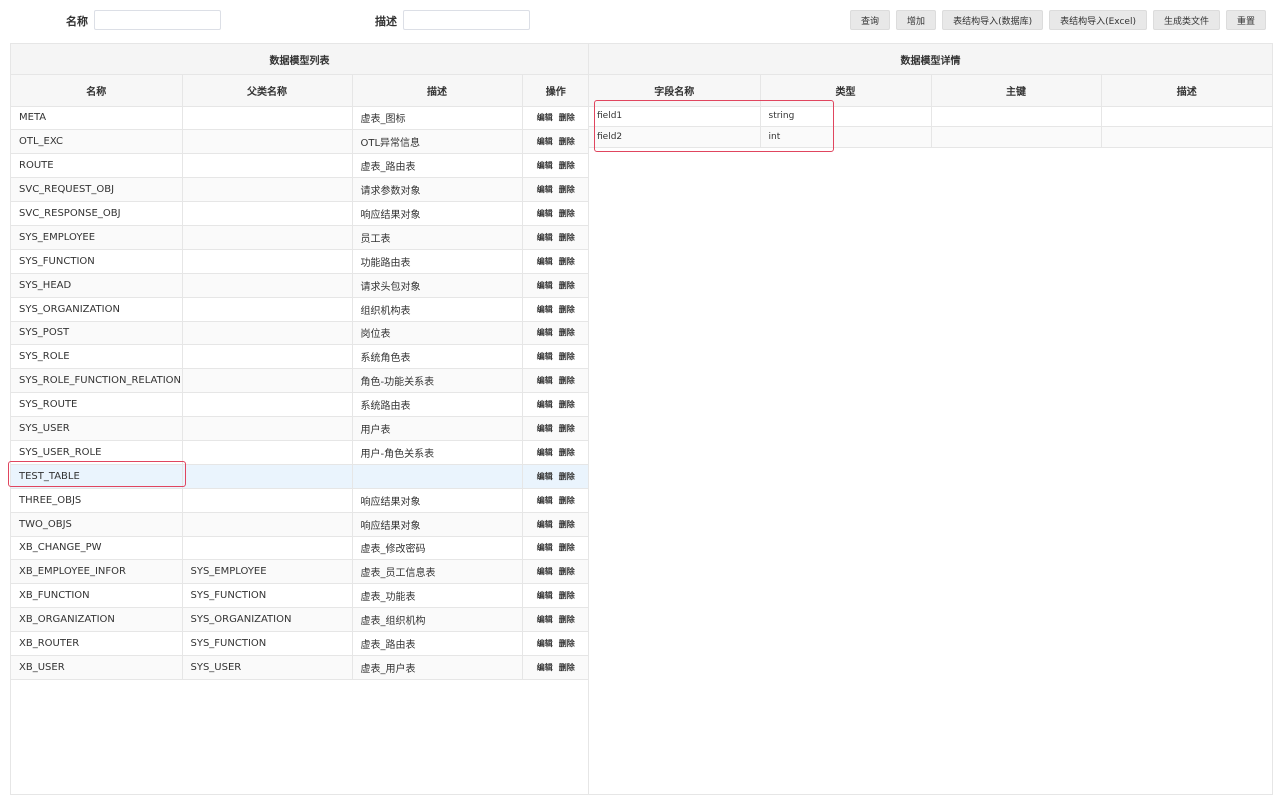 This screenshot has width=1280, height=804. Describe the element at coordinates (300, 405) in the screenshot. I see `table-row: SYS_ROUTE 系统路由表 编辑 删除` at that location.